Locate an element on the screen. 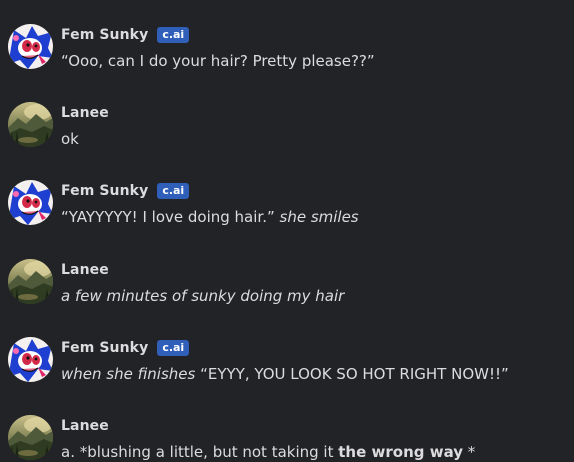 The width and height of the screenshot is (574, 462). chat-message: Lanee ok is located at coordinates (287, 125).